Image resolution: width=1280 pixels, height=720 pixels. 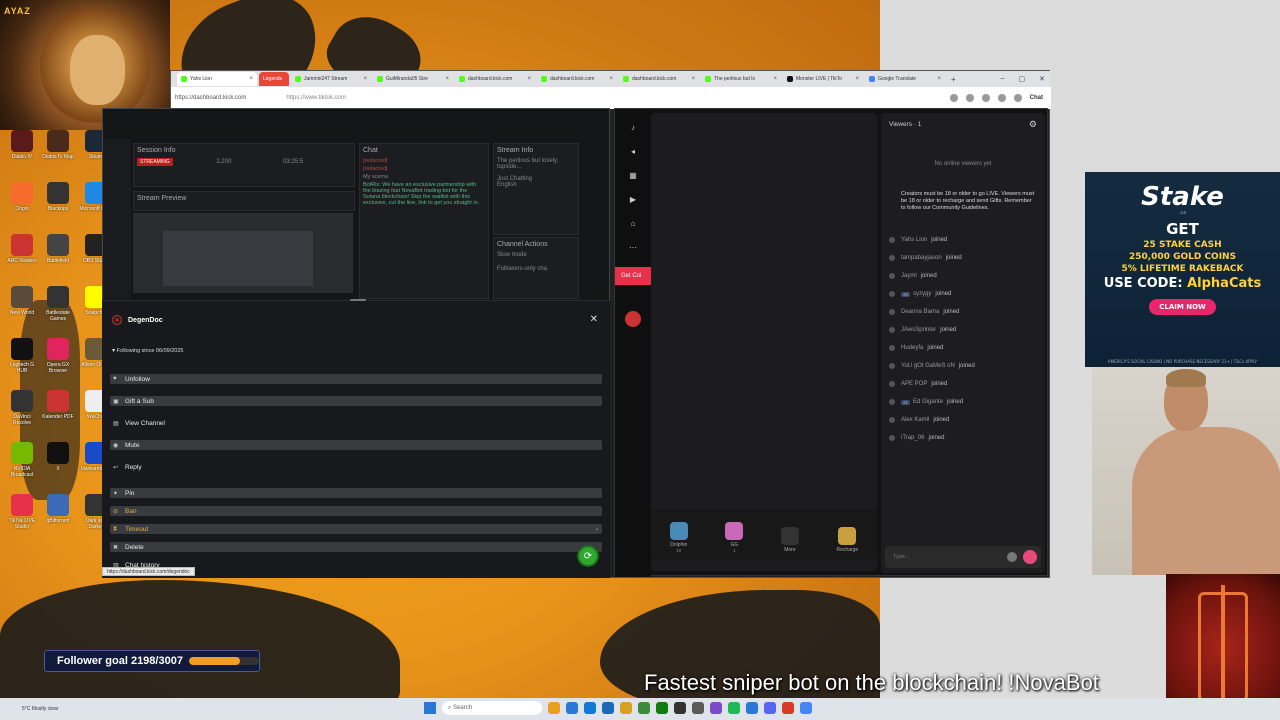 I want to click on desktop-icon: Logitech G HUB, so click(x=22, y=356).